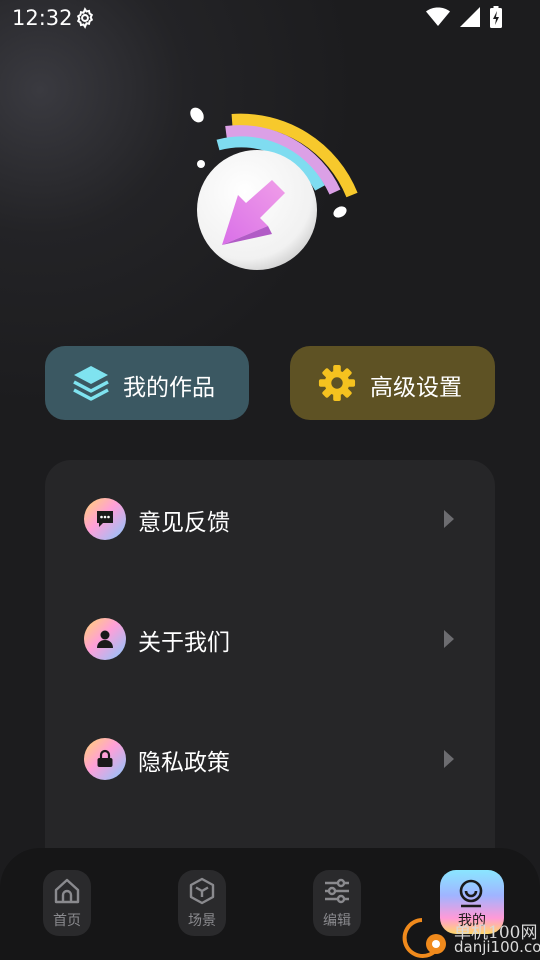  Describe the element at coordinates (105, 639) in the screenshot. I see `person-icon` at that location.